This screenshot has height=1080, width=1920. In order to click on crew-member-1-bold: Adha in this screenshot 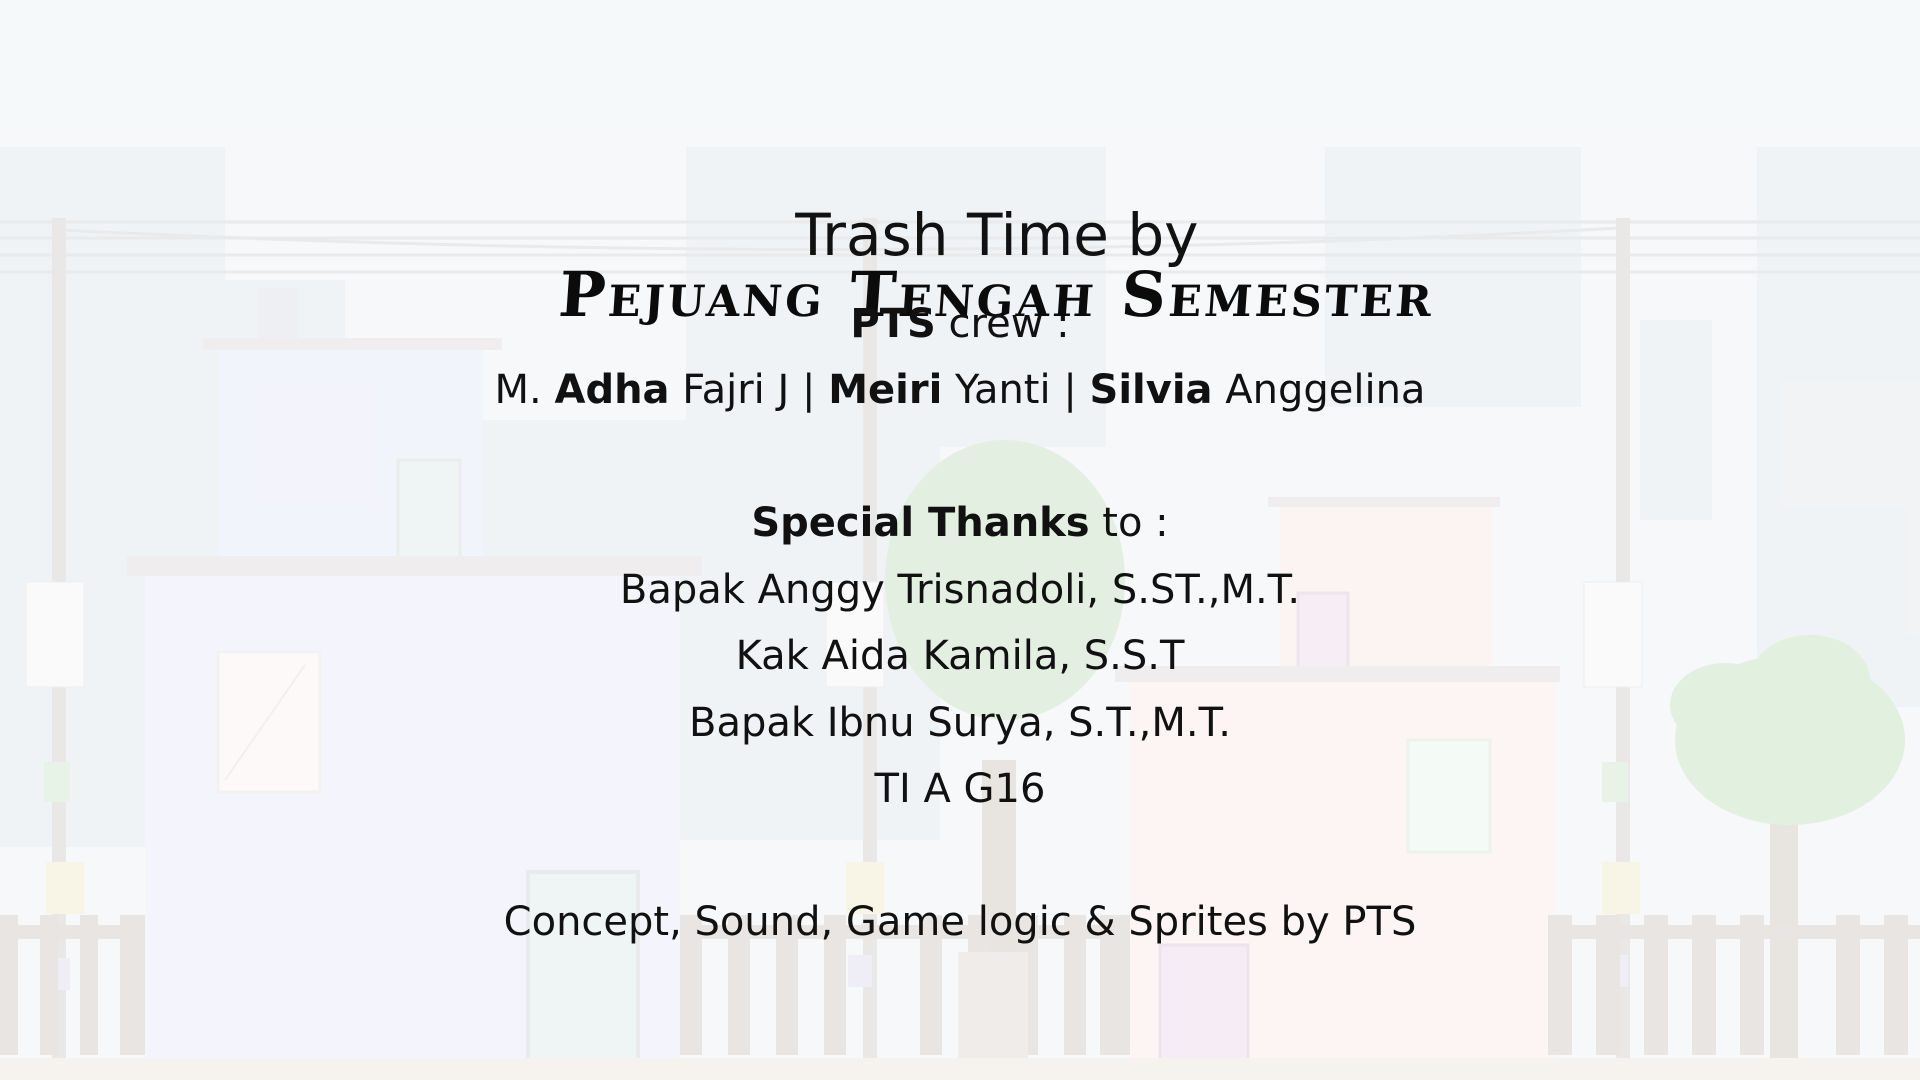, I will do `click(612, 390)`.